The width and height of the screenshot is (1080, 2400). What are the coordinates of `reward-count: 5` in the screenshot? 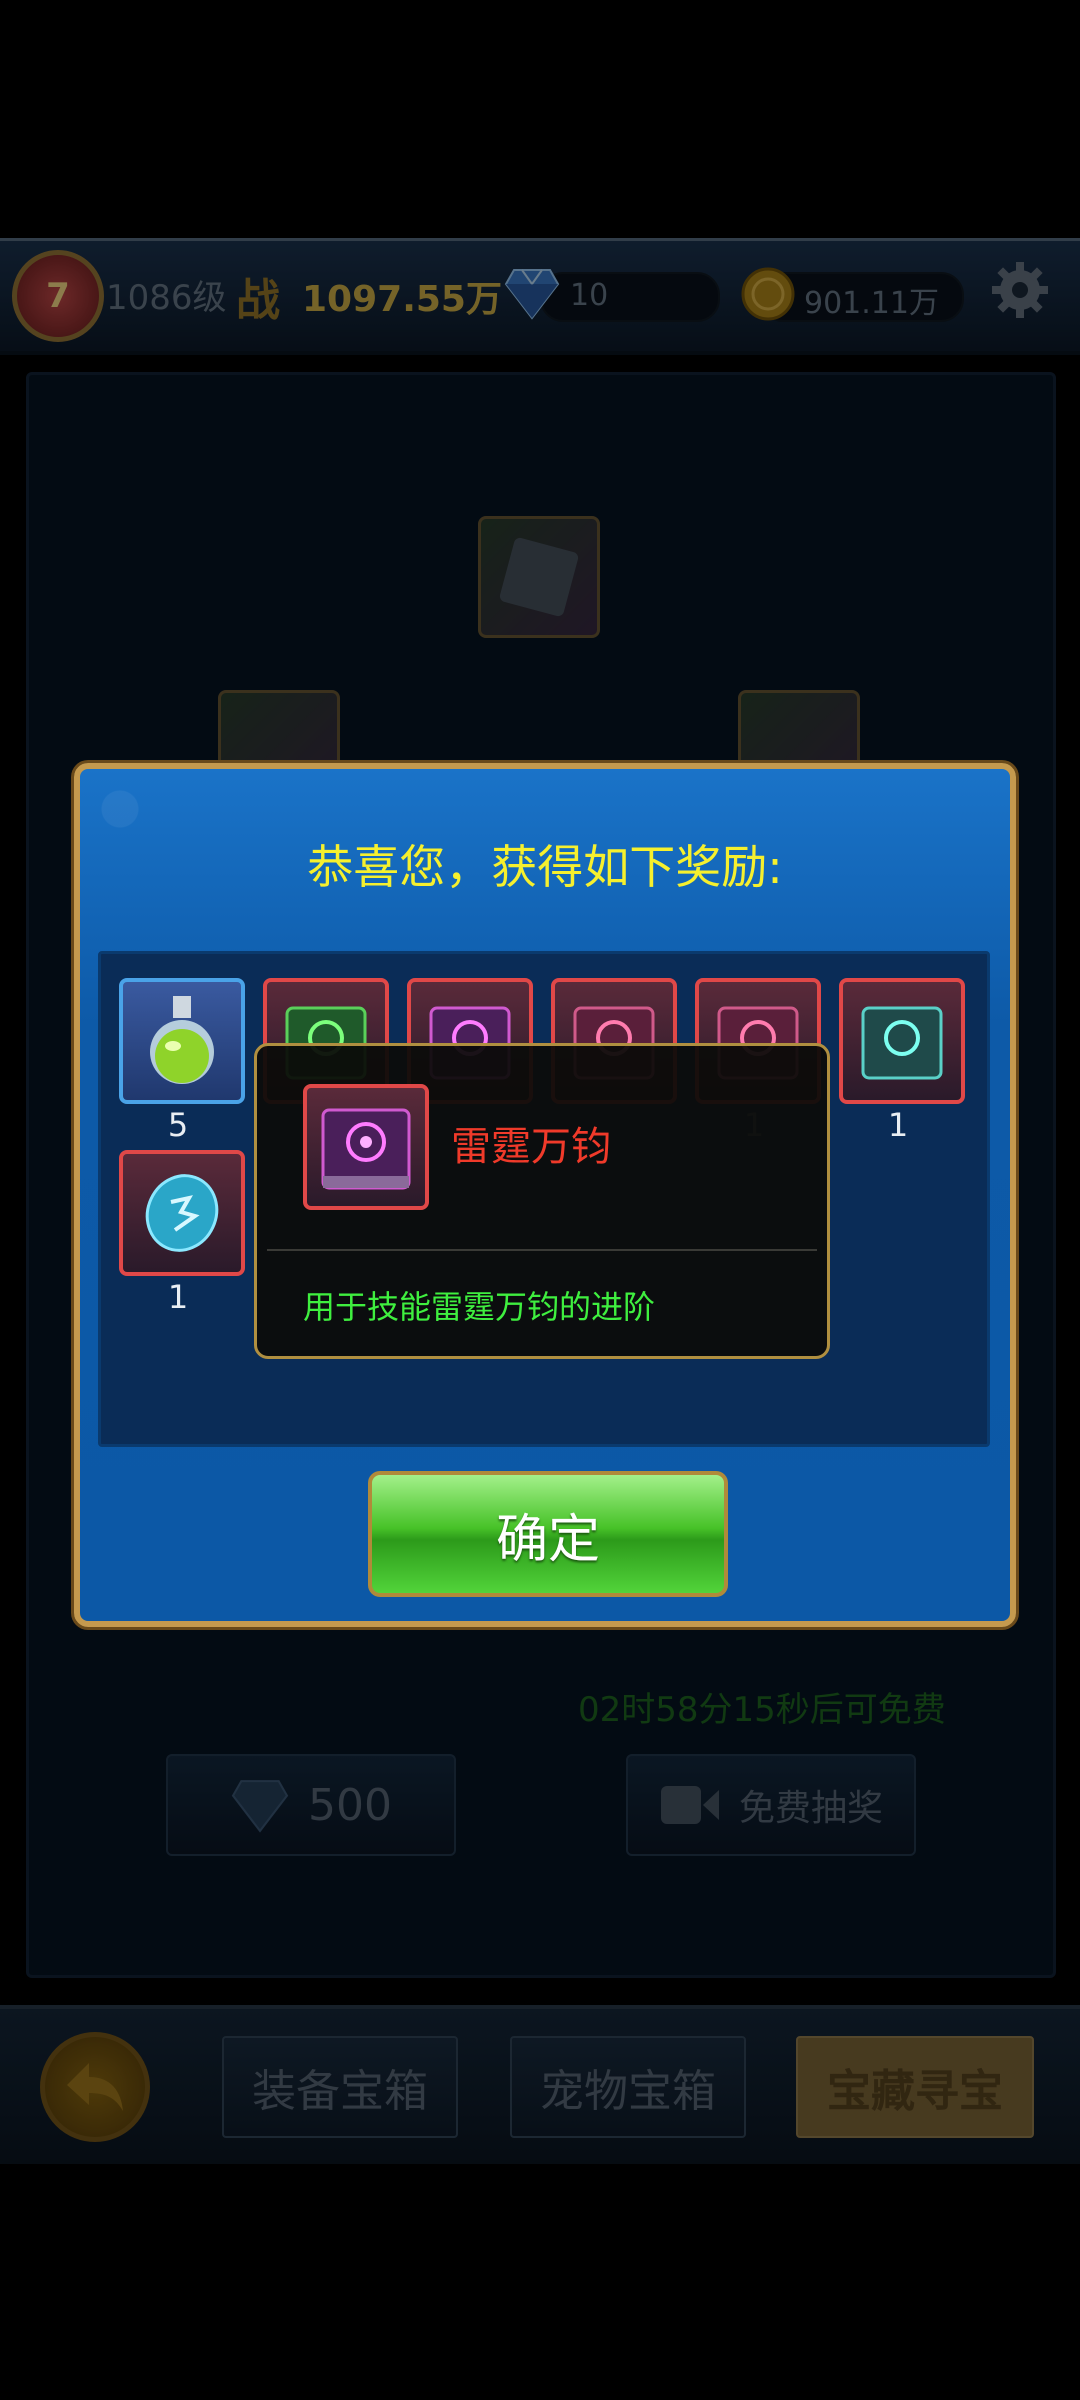 It's located at (178, 1125).